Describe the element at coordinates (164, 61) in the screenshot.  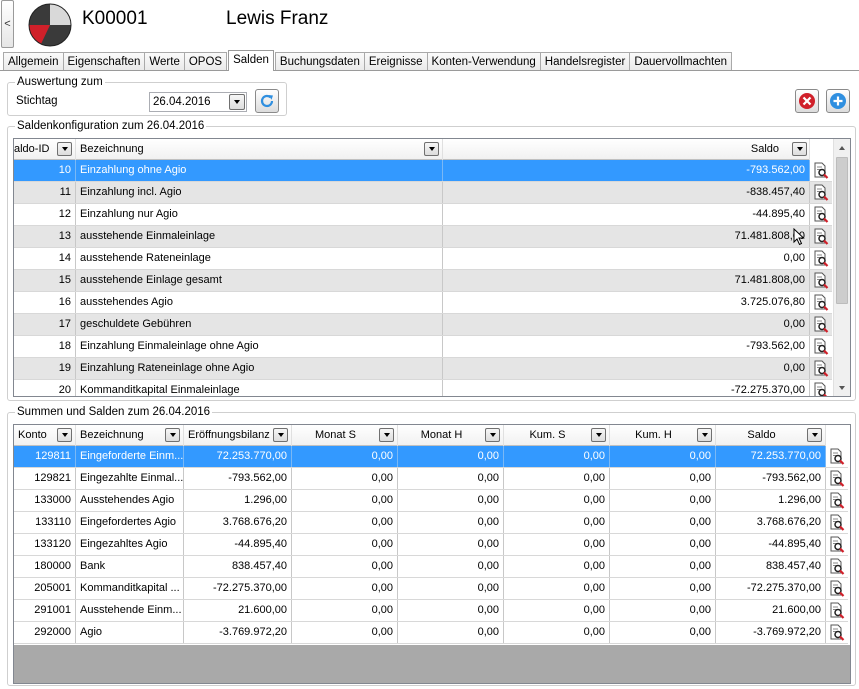
I see `tab-werte: Werte` at that location.